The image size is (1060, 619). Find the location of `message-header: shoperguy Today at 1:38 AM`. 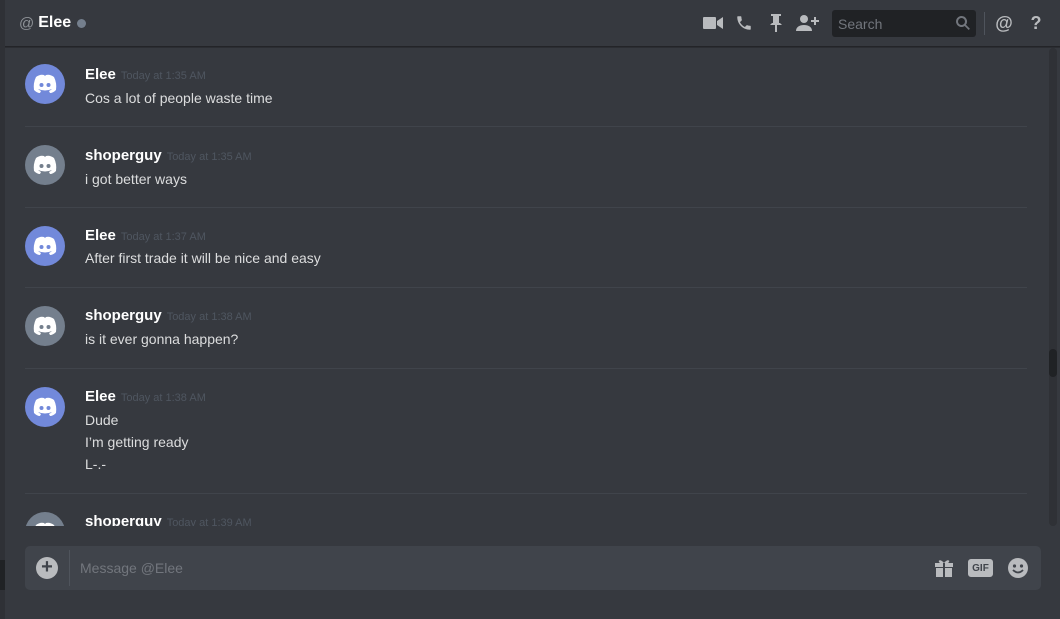

message-header: shoperguy Today at 1:38 AM is located at coordinates (168, 315).